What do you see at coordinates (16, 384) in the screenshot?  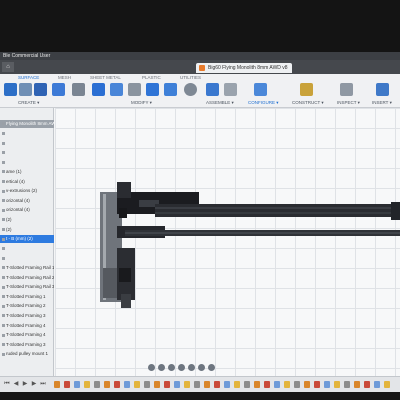 I see `timeline-prev-icon: ◀` at bounding box center [16, 384].